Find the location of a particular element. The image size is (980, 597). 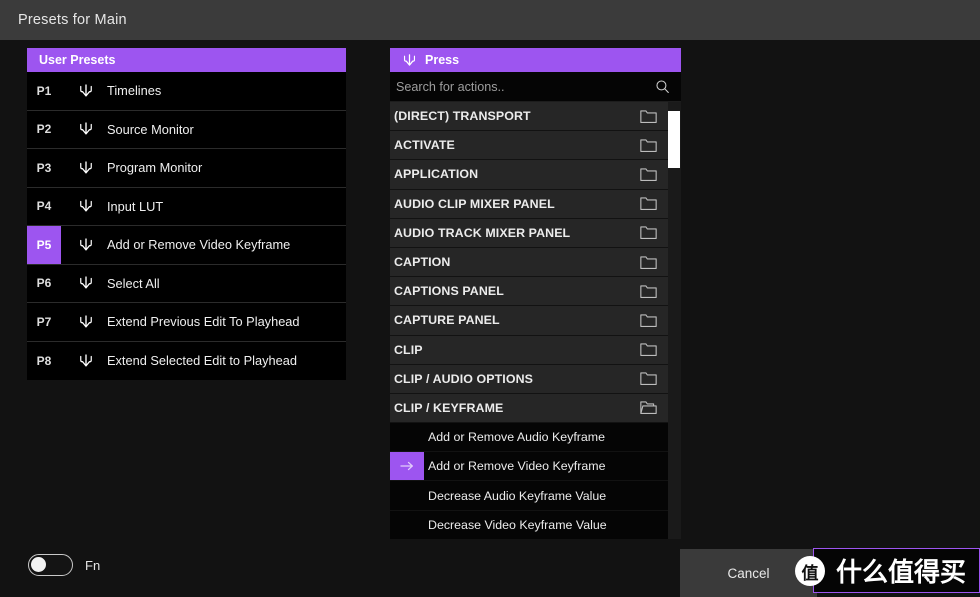

action-label: ACTIVATE is located at coordinates (424, 145).